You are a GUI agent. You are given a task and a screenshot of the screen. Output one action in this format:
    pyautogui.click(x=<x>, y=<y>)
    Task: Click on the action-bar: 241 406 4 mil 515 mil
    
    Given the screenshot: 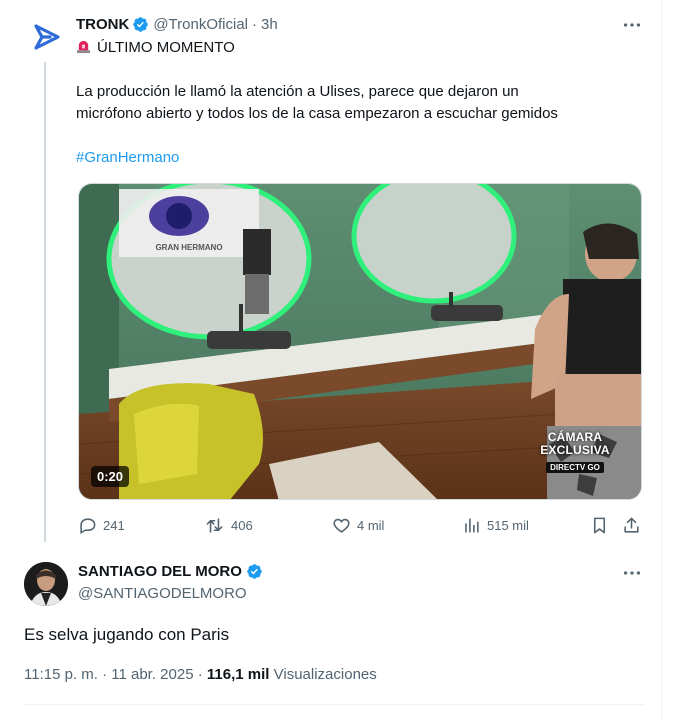 What is the action you would take?
    pyautogui.click(x=361, y=525)
    